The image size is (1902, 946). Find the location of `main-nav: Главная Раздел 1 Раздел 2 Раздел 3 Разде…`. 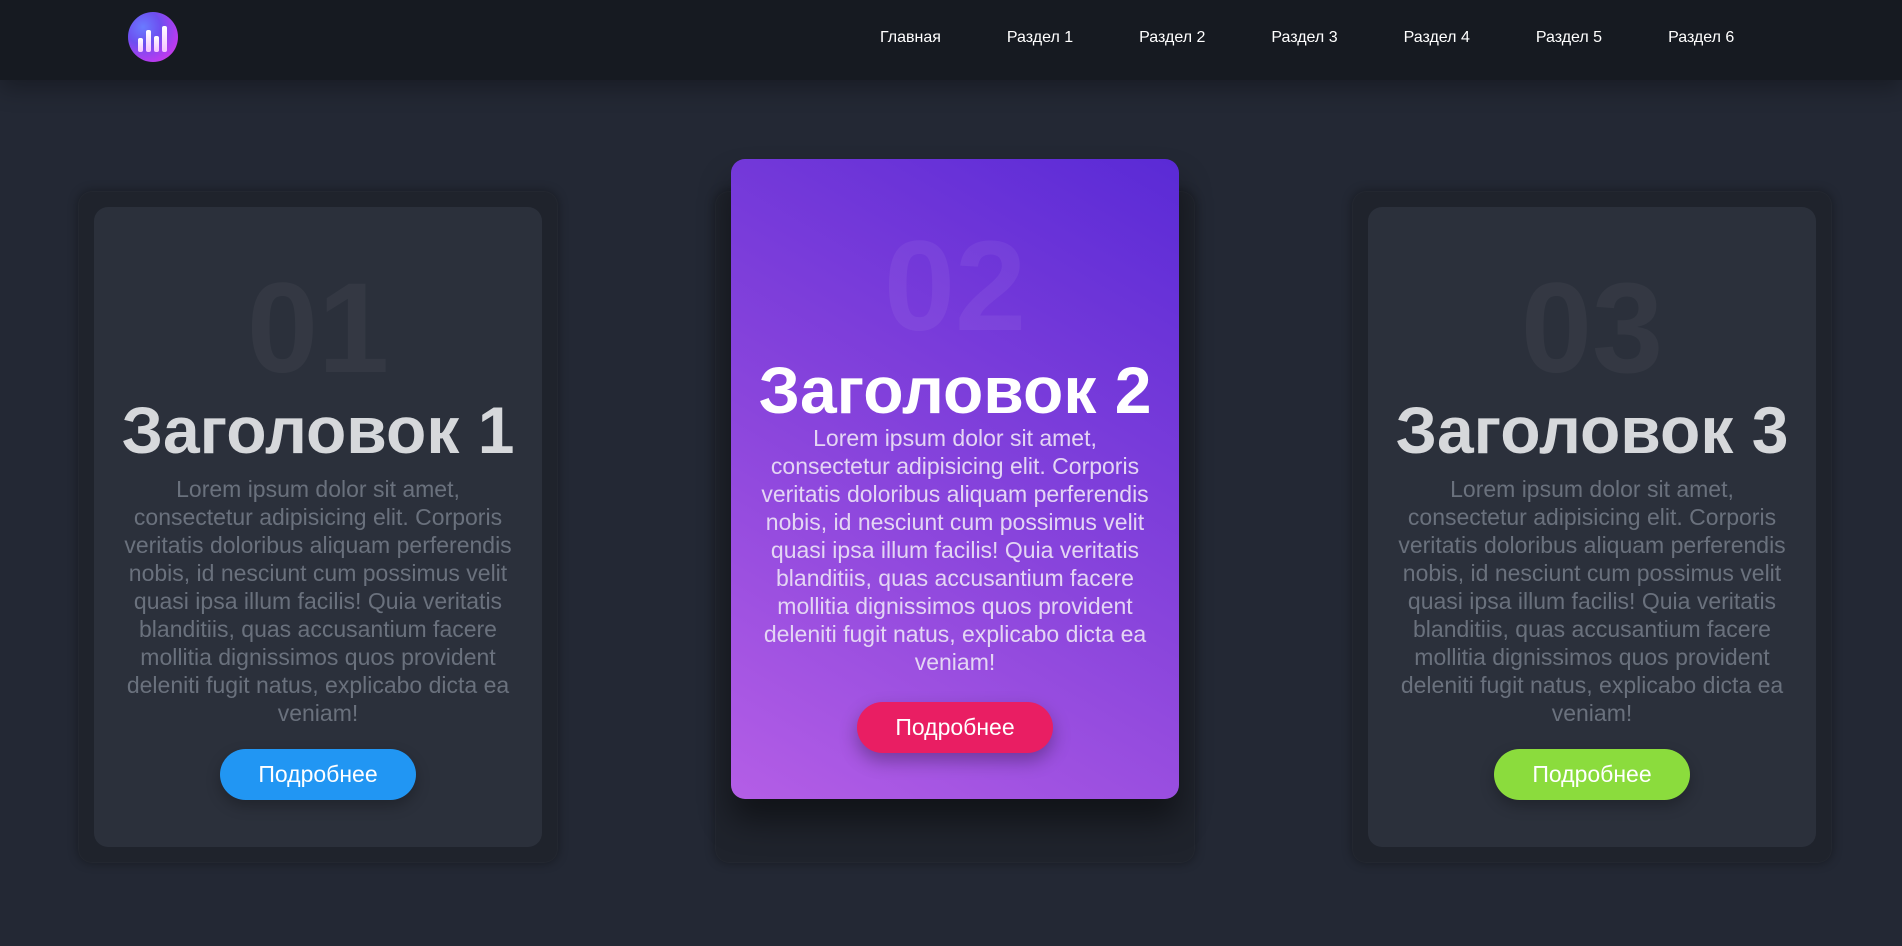

main-nav: Главная Раздел 1 Раздел 2 Раздел 3 Разде… is located at coordinates (1307, 38).